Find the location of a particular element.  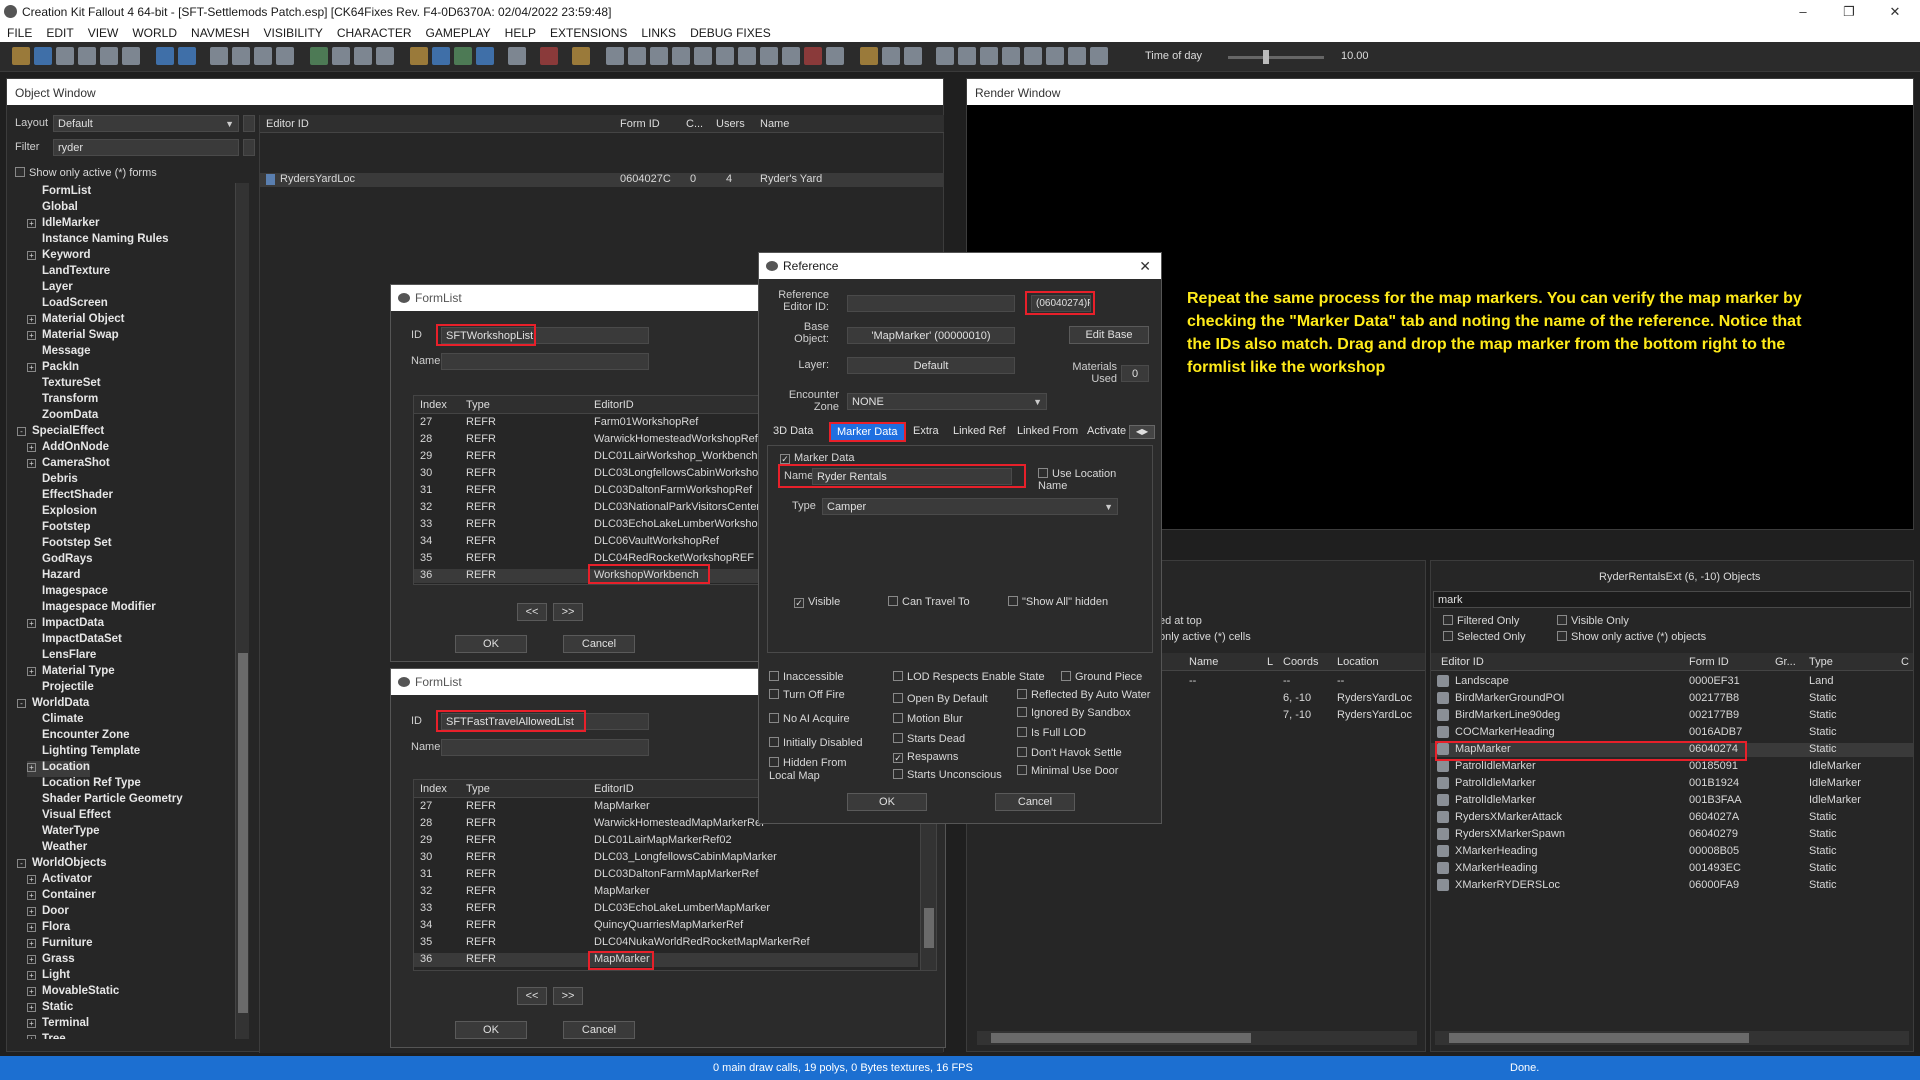

tree-scrollbar-thumb is located at coordinates (243, 833).